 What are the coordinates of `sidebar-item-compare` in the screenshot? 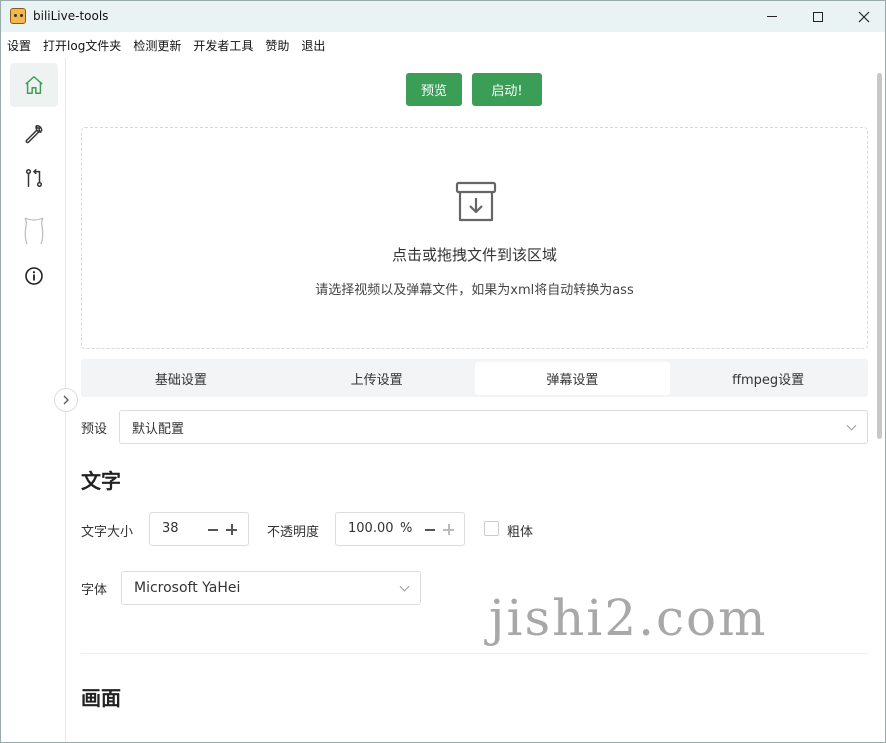 It's located at (34, 178).